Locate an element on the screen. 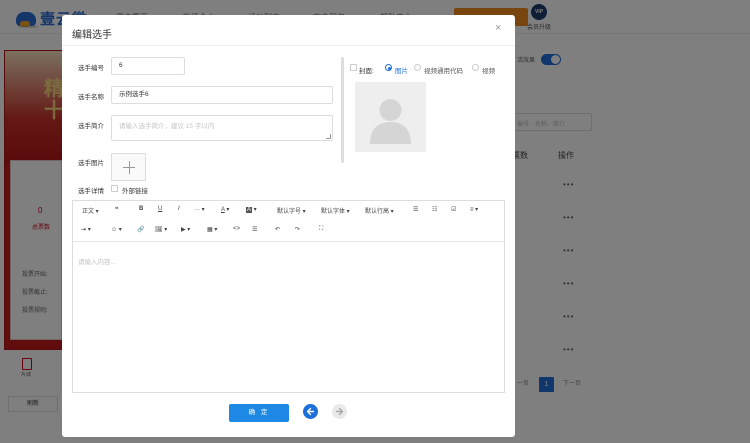 The height and width of the screenshot is (443, 750). font-family-select: 默认字体 ▾ is located at coordinates (335, 210).